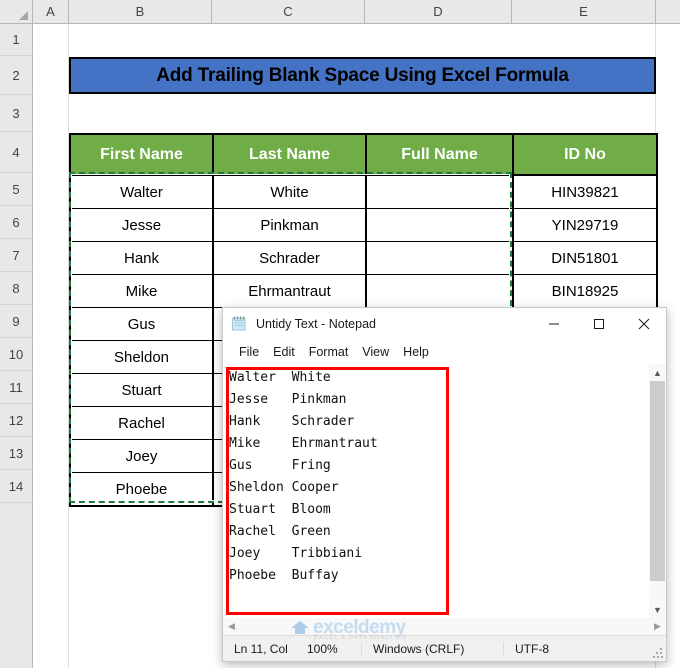  Describe the element at coordinates (553, 323) in the screenshot. I see `minimize-icon` at that location.